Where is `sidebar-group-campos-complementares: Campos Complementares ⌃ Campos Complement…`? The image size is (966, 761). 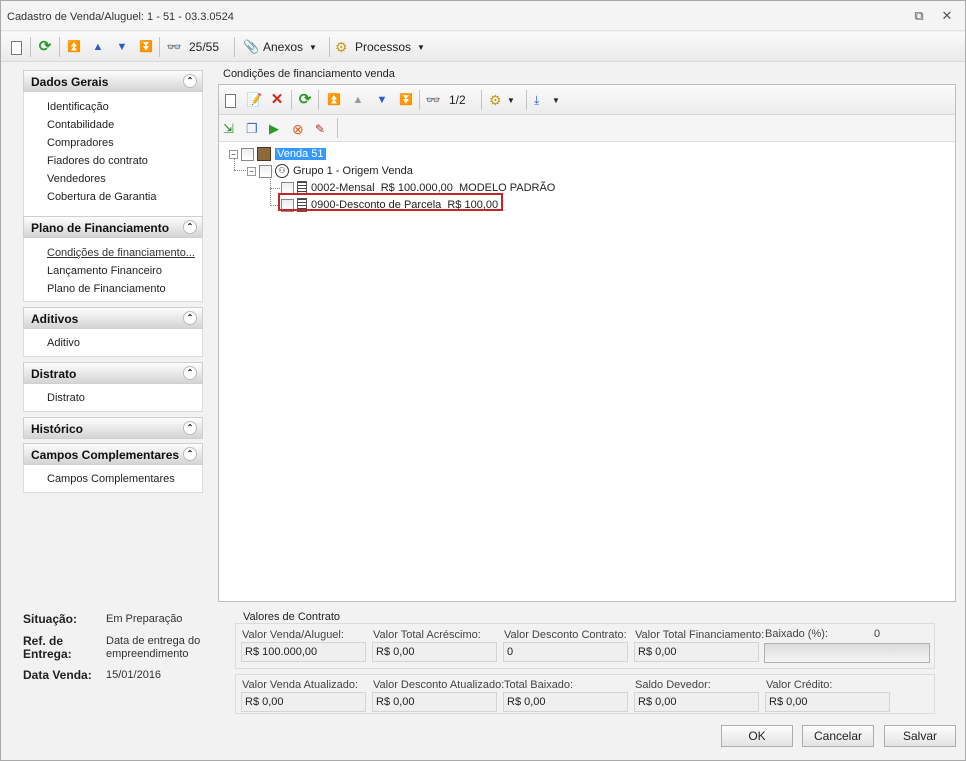
sidebar-group-campos-complementares: Campos Complementares ⌃ Campos Complement… is located at coordinates (113, 468).